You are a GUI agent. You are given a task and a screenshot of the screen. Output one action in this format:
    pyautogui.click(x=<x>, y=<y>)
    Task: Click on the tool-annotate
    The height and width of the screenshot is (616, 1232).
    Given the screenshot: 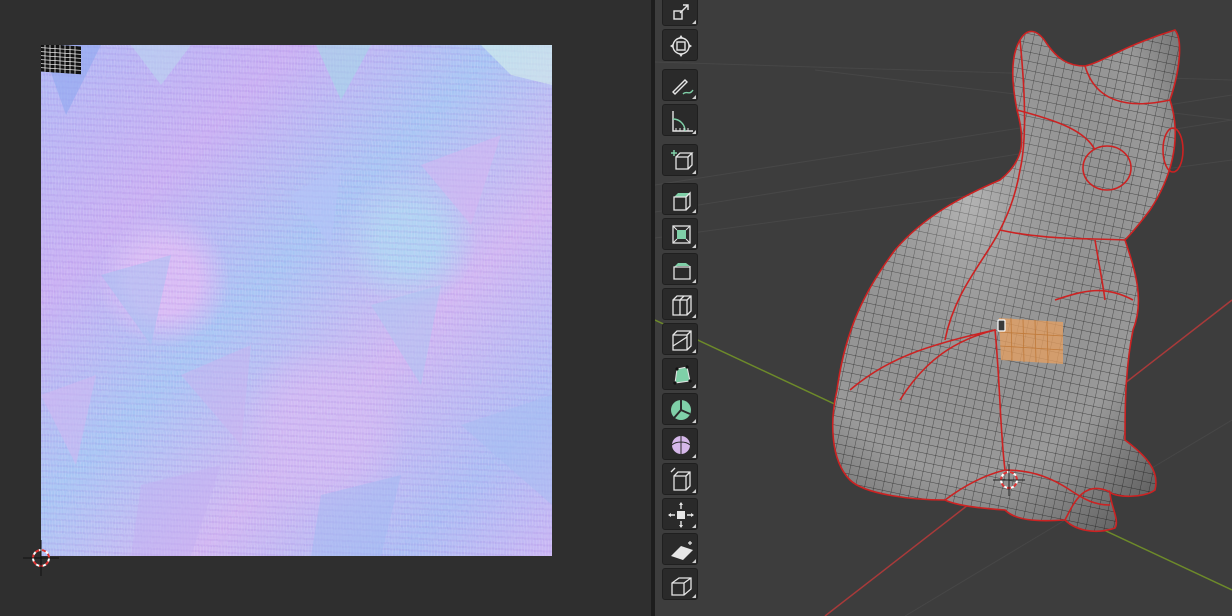 What is the action you would take?
    pyautogui.click(x=680, y=85)
    